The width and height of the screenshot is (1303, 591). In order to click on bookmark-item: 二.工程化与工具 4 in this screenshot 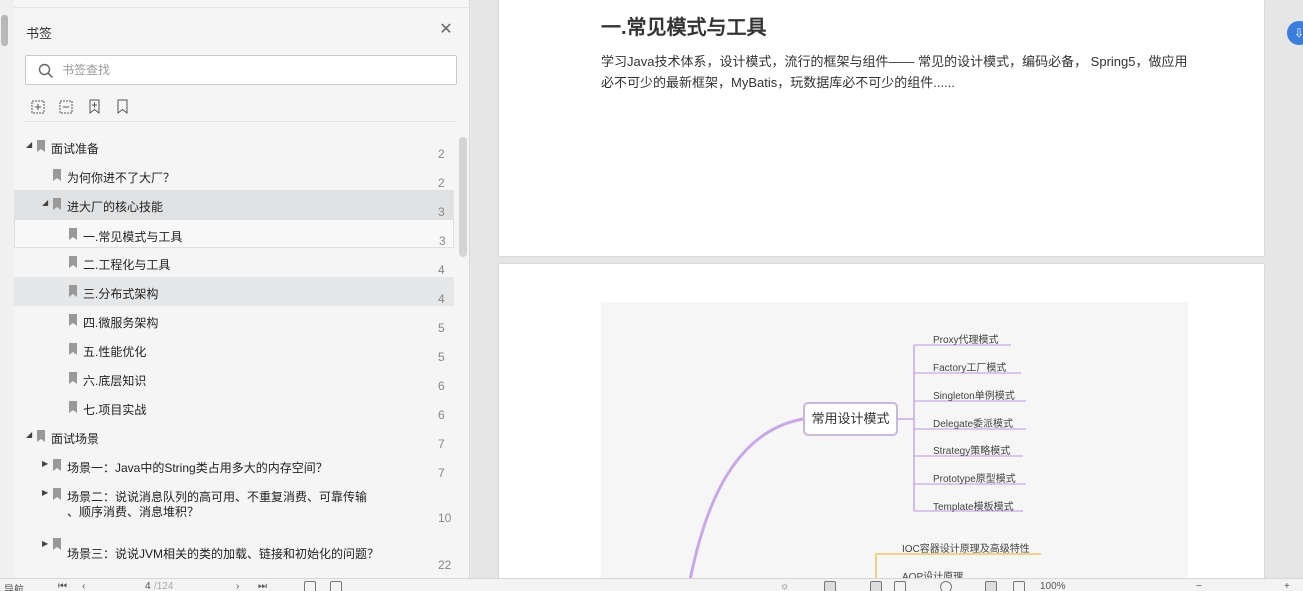, I will do `click(234, 262)`.